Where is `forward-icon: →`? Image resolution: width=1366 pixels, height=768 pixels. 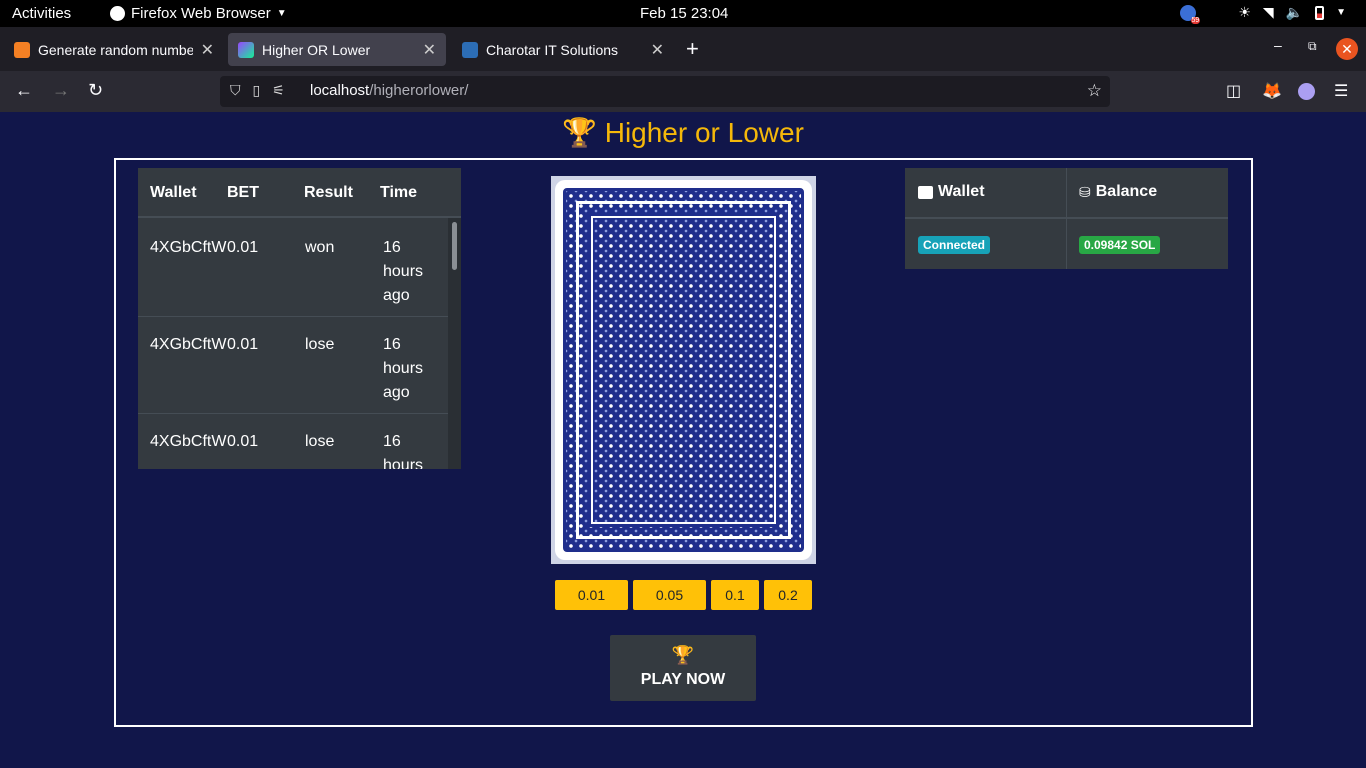
forward-icon: → is located at coordinates (61, 90).